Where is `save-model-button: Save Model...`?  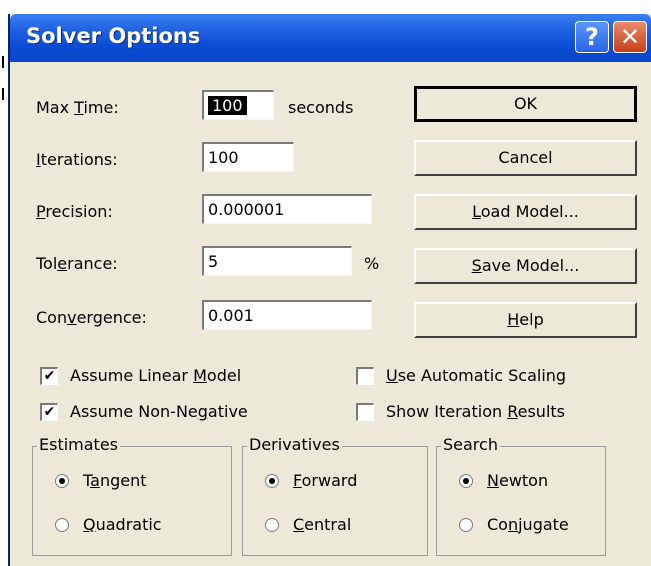
save-model-button: Save Model... is located at coordinates (525, 266).